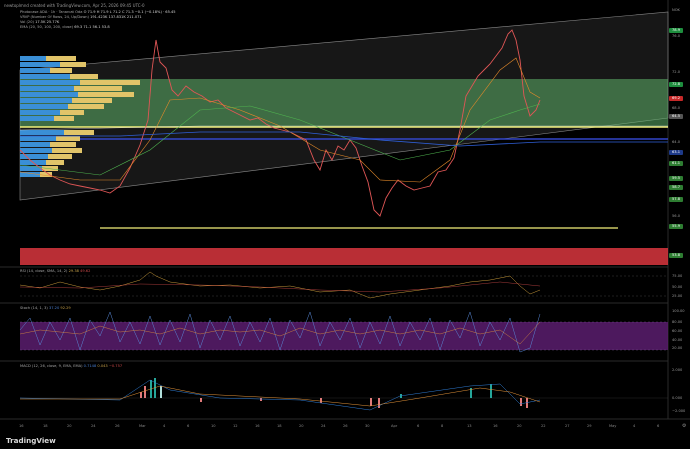 The height and width of the screenshot is (449, 690). What do you see at coordinates (344, 256) in the screenshot?
I see `red-zone` at bounding box center [344, 256].